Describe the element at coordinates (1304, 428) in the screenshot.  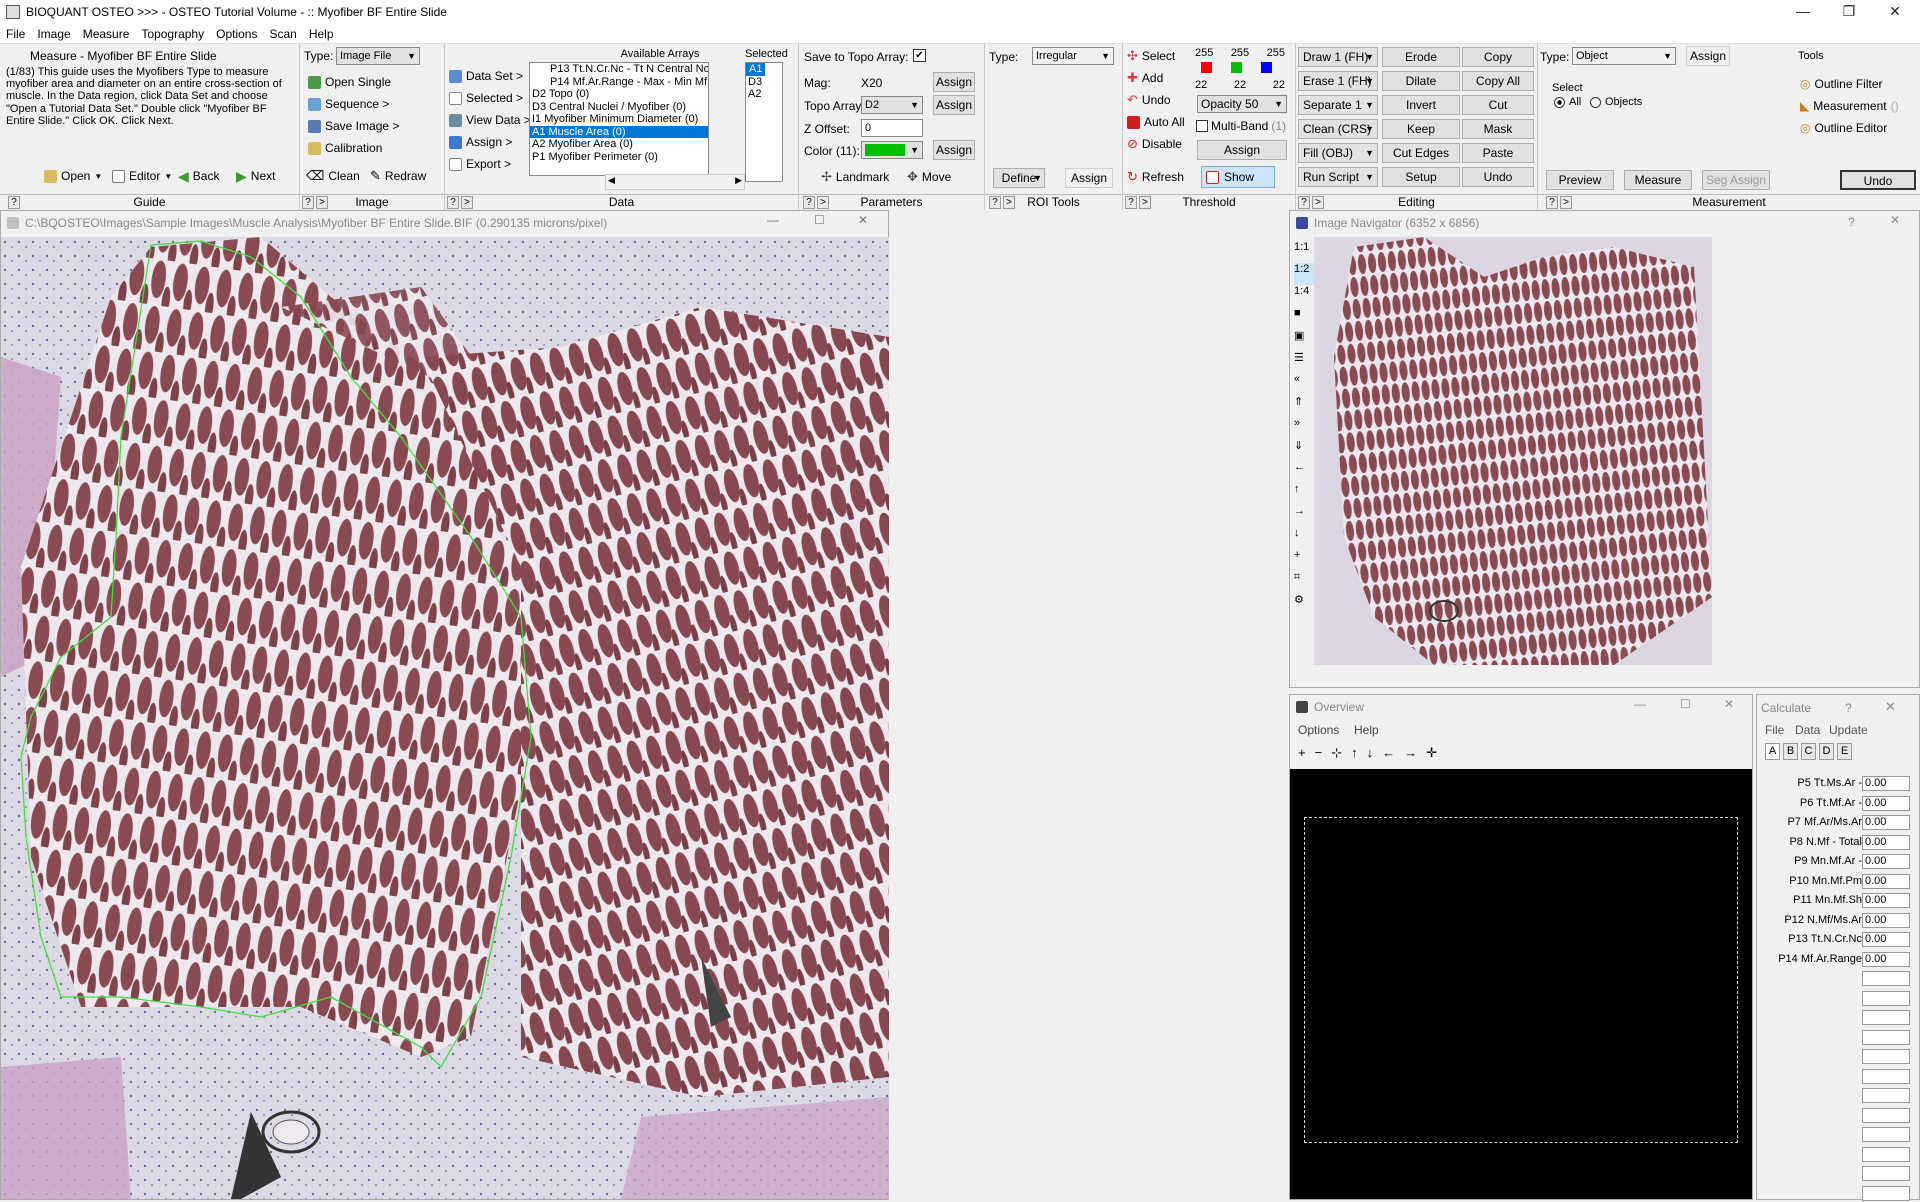
I see `double-right-icon: »` at that location.